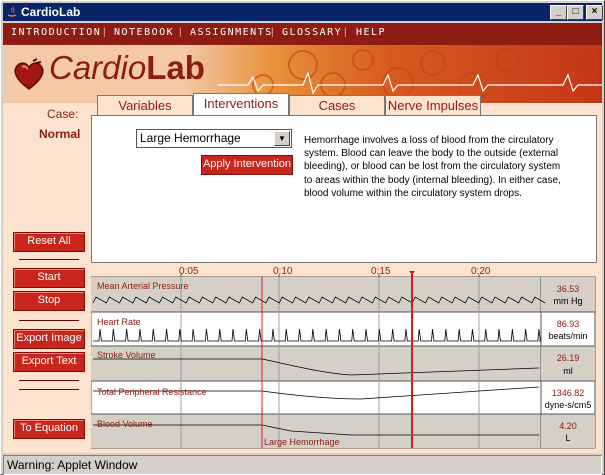 The height and width of the screenshot is (475, 605). I want to click on cardiolab-logo: CardioLab, so click(127, 68).